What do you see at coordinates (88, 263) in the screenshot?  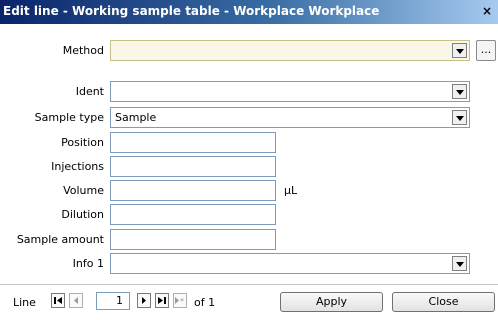 I see `info1-label: Info 1` at bounding box center [88, 263].